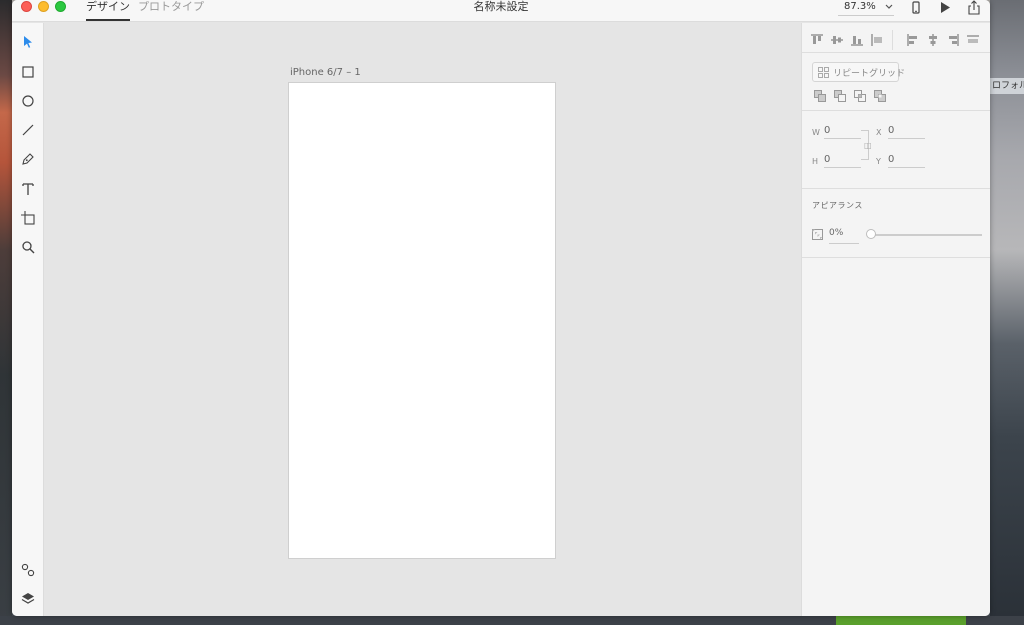  Describe the element at coordinates (28, 72) in the screenshot. I see `rectangle-icon` at that location.